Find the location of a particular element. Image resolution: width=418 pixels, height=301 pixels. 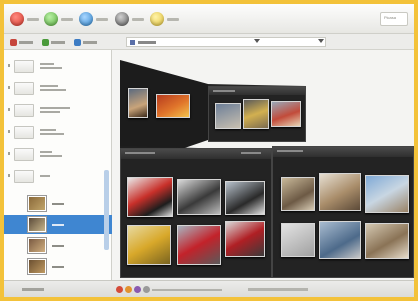

green-orb-icon is located at coordinates (51, 19).